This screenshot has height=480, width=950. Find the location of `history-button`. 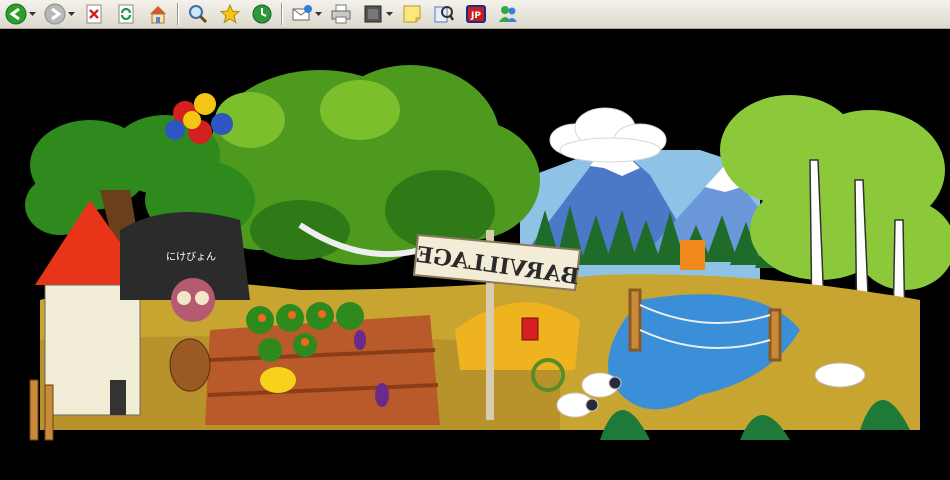

history-button is located at coordinates (262, 14).